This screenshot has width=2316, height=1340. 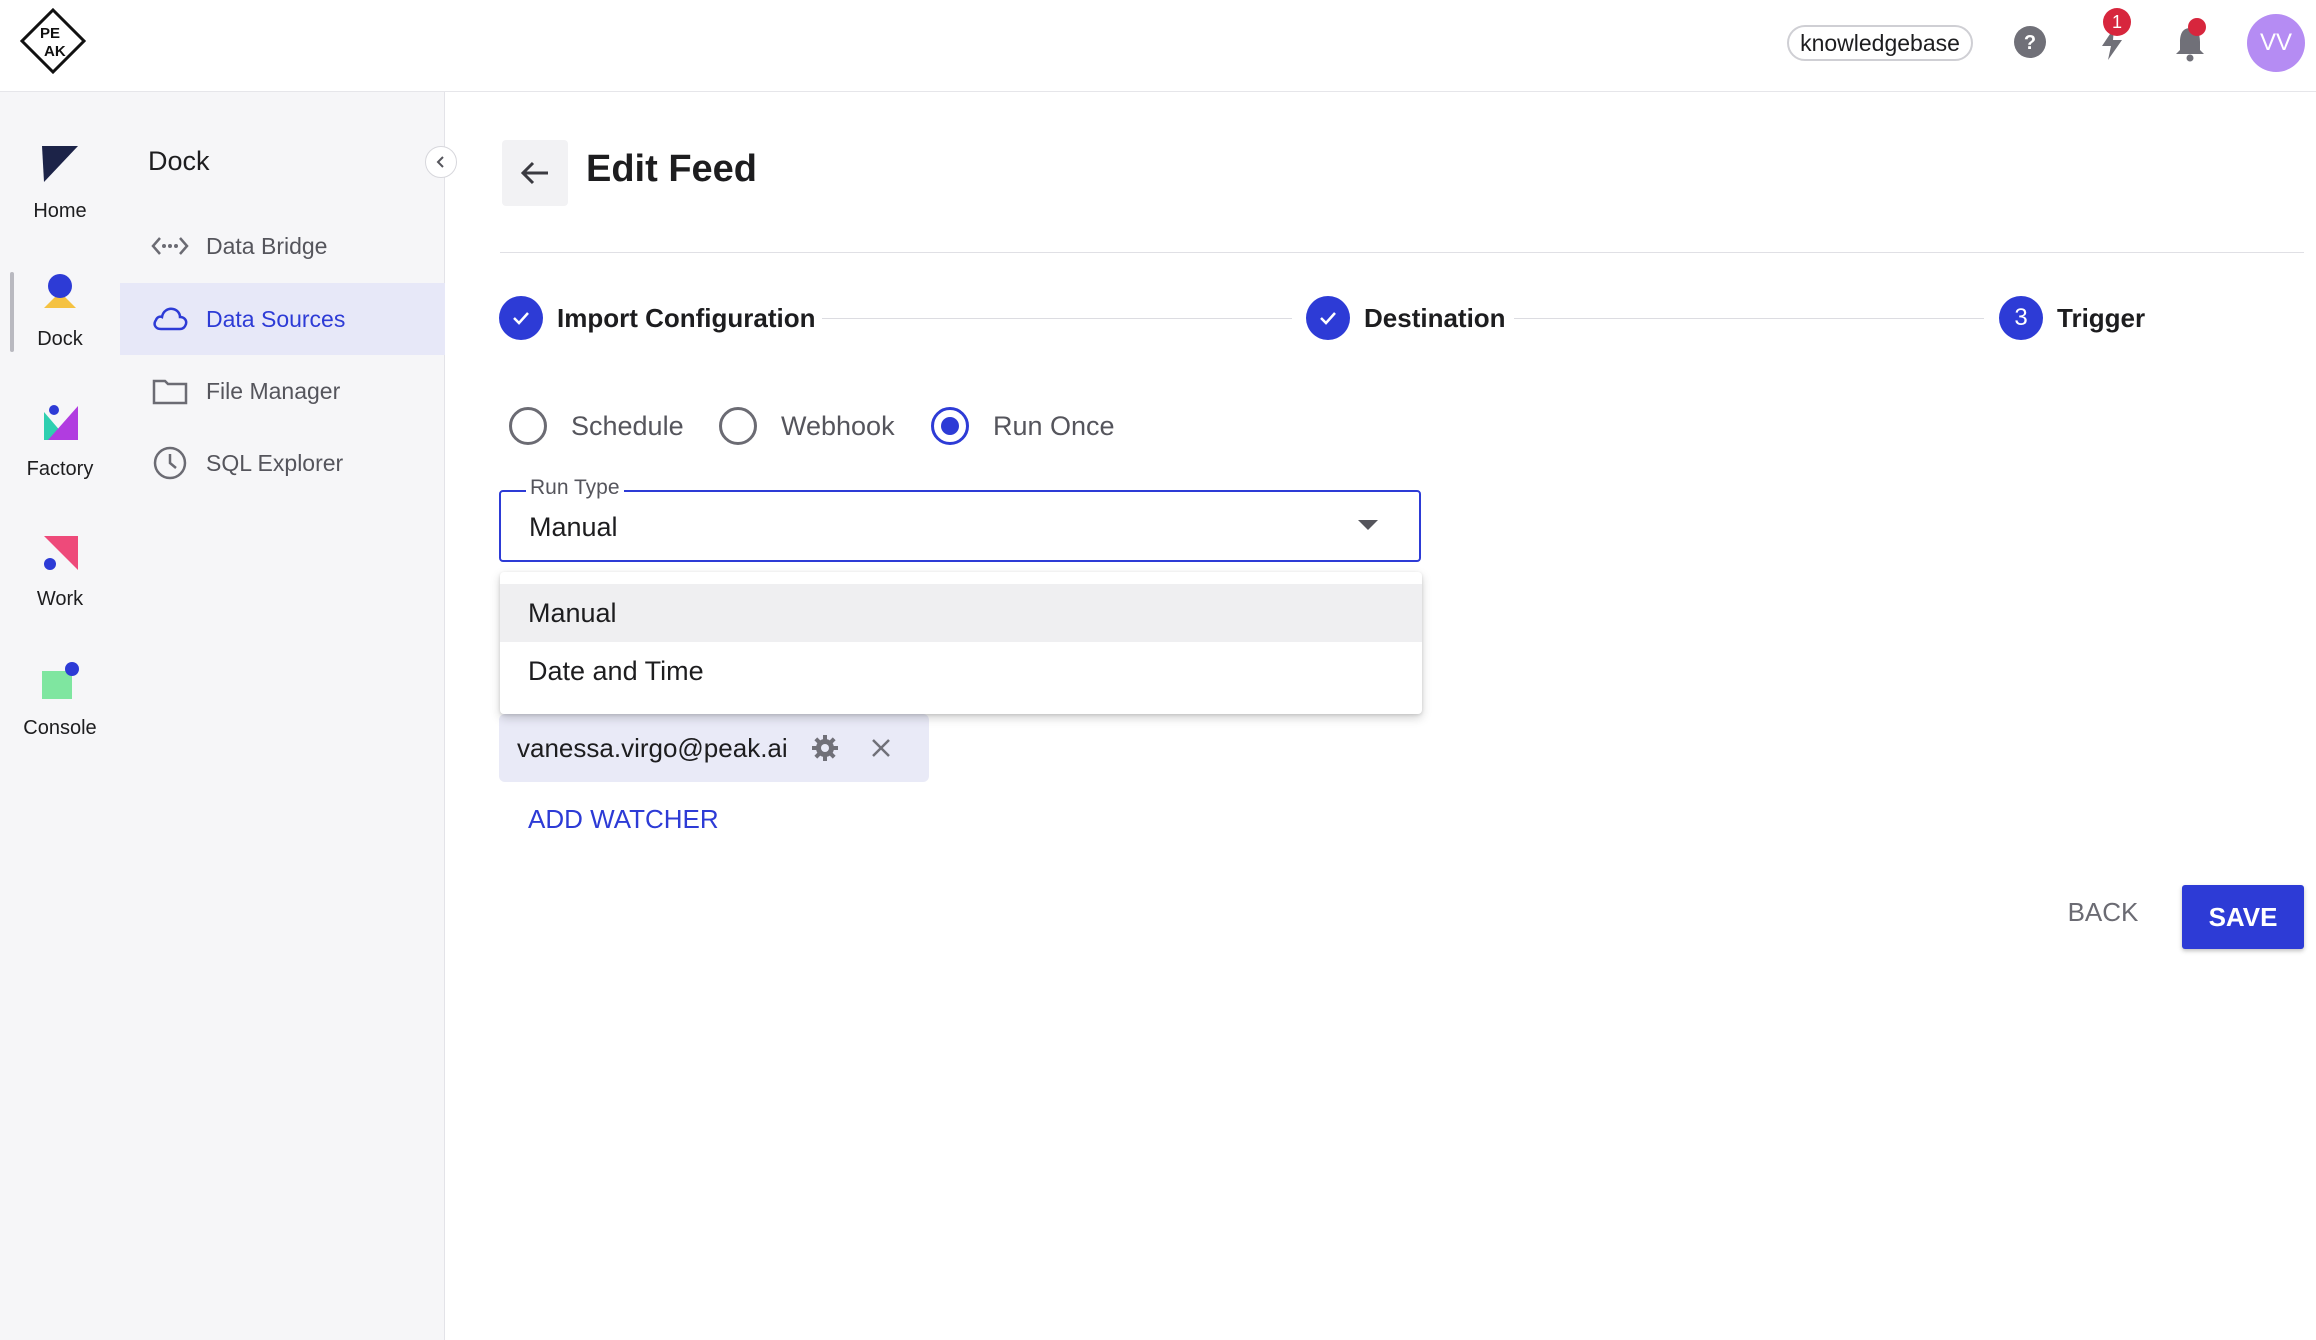 What do you see at coordinates (686, 317) in the screenshot?
I see `step-label: Import Configuration` at bounding box center [686, 317].